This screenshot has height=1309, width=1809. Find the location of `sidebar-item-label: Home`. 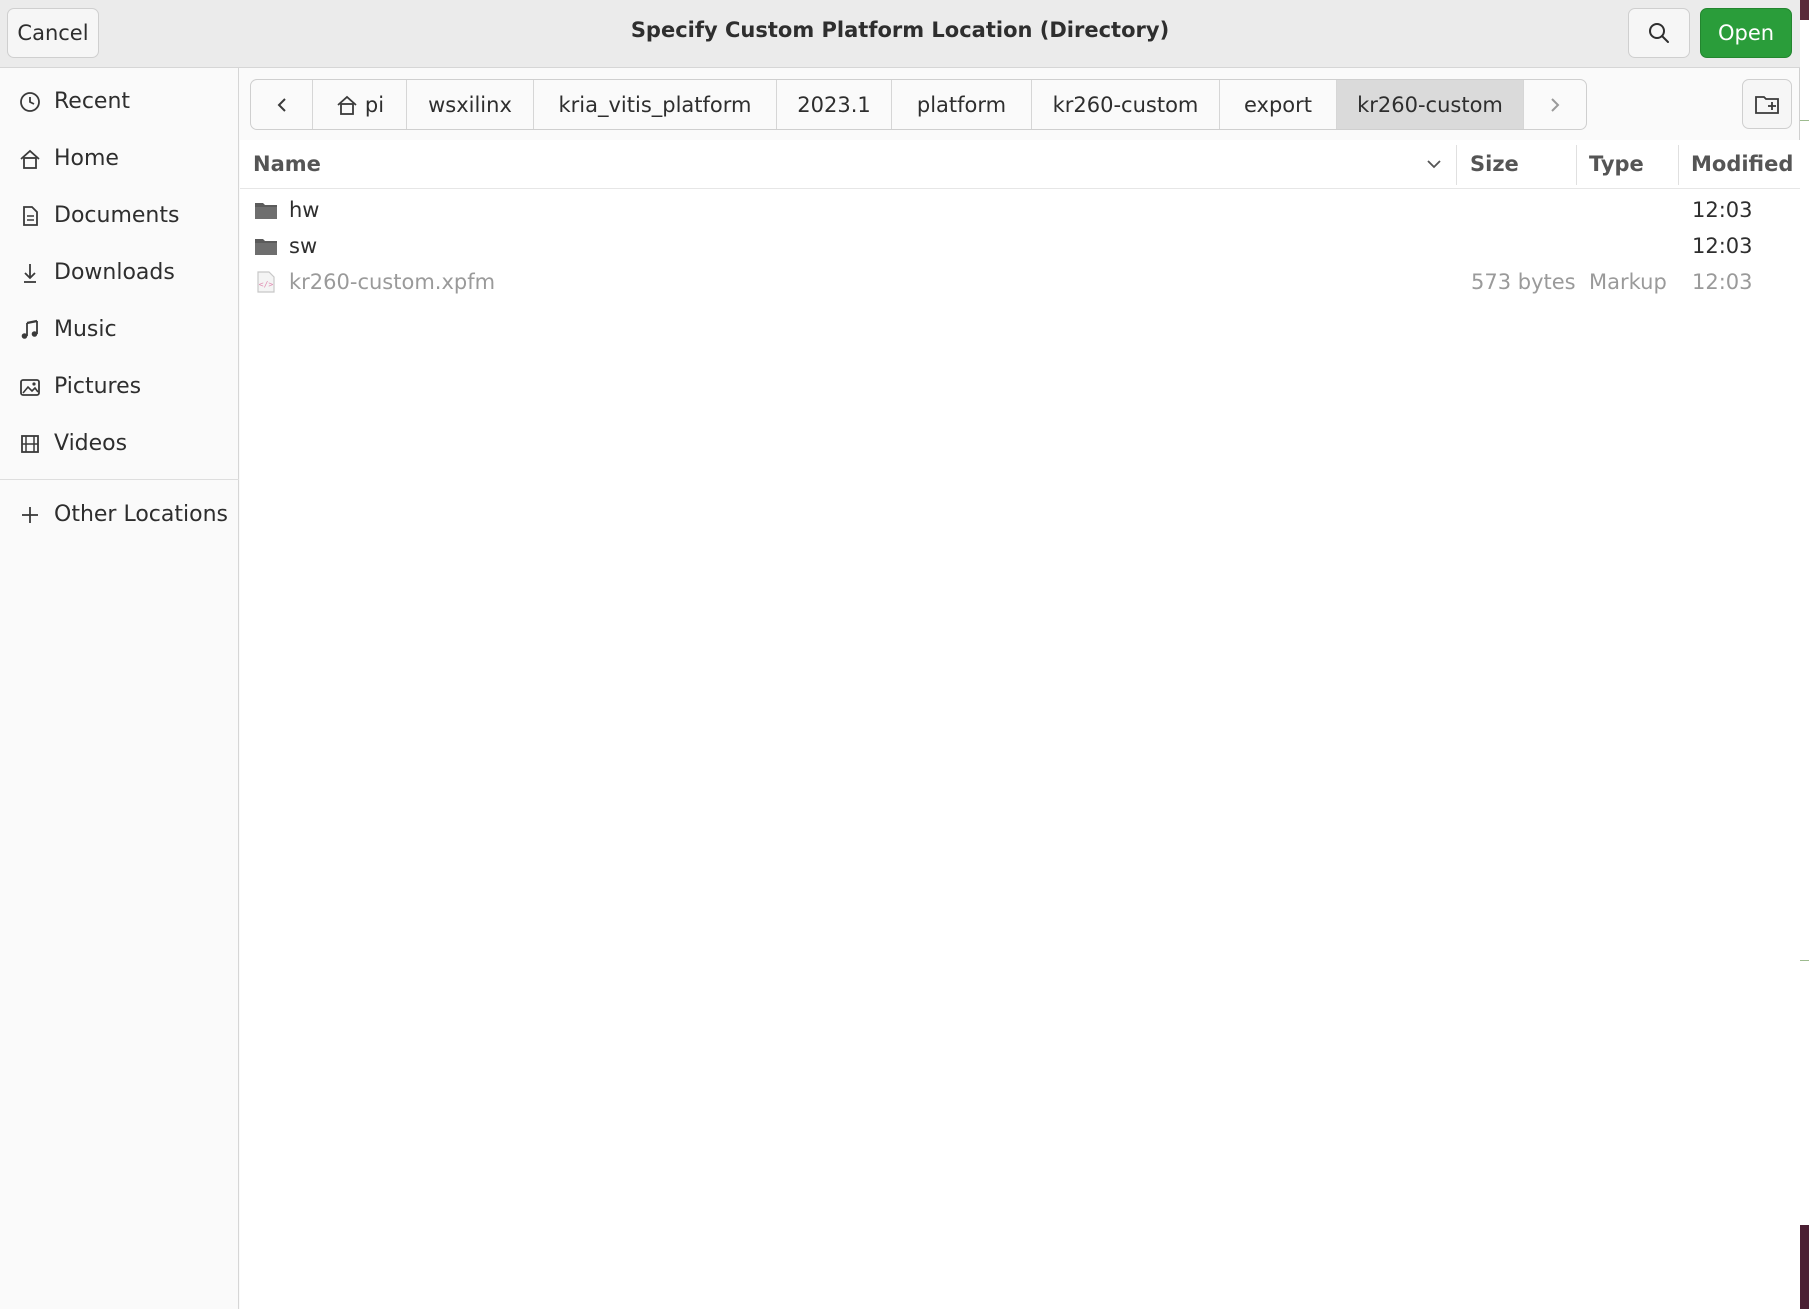

sidebar-item-label: Home is located at coordinates (86, 158).